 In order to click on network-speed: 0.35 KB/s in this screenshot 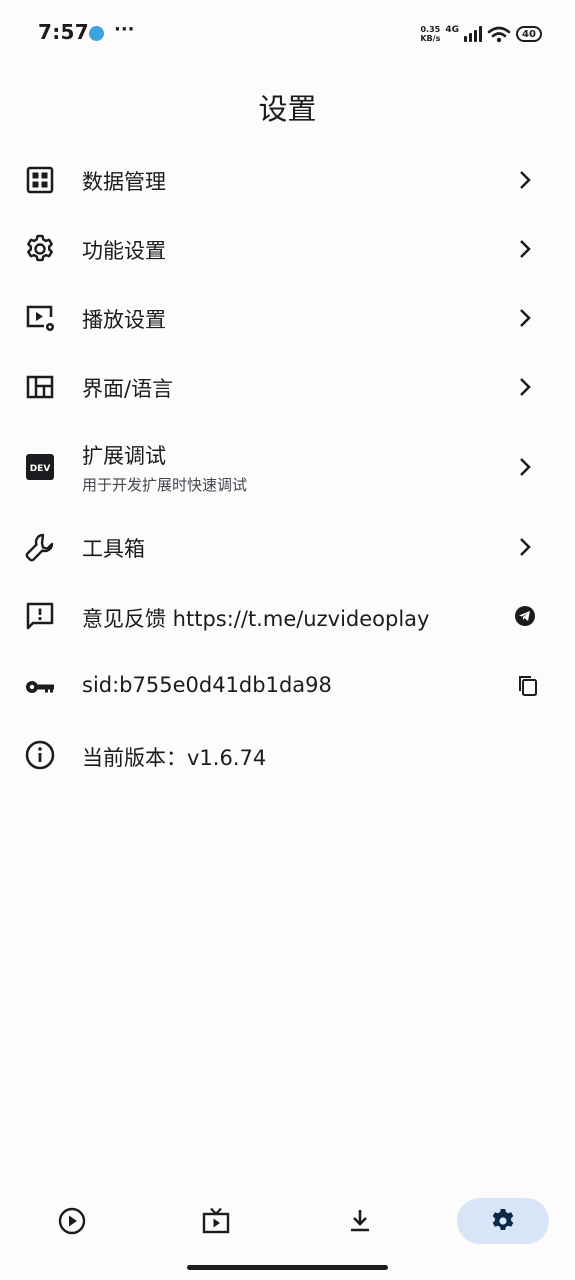, I will do `click(430, 34)`.